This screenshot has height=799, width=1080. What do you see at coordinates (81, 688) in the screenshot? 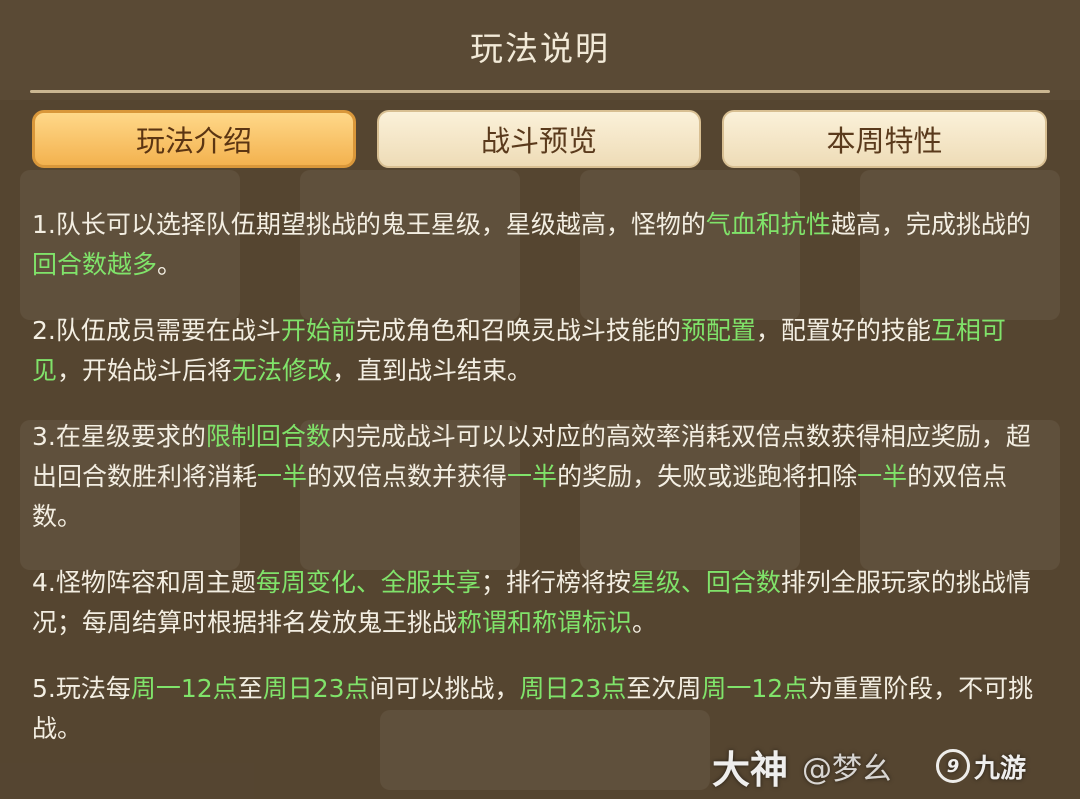
I see `rule-text: 5.玩法每` at bounding box center [81, 688].